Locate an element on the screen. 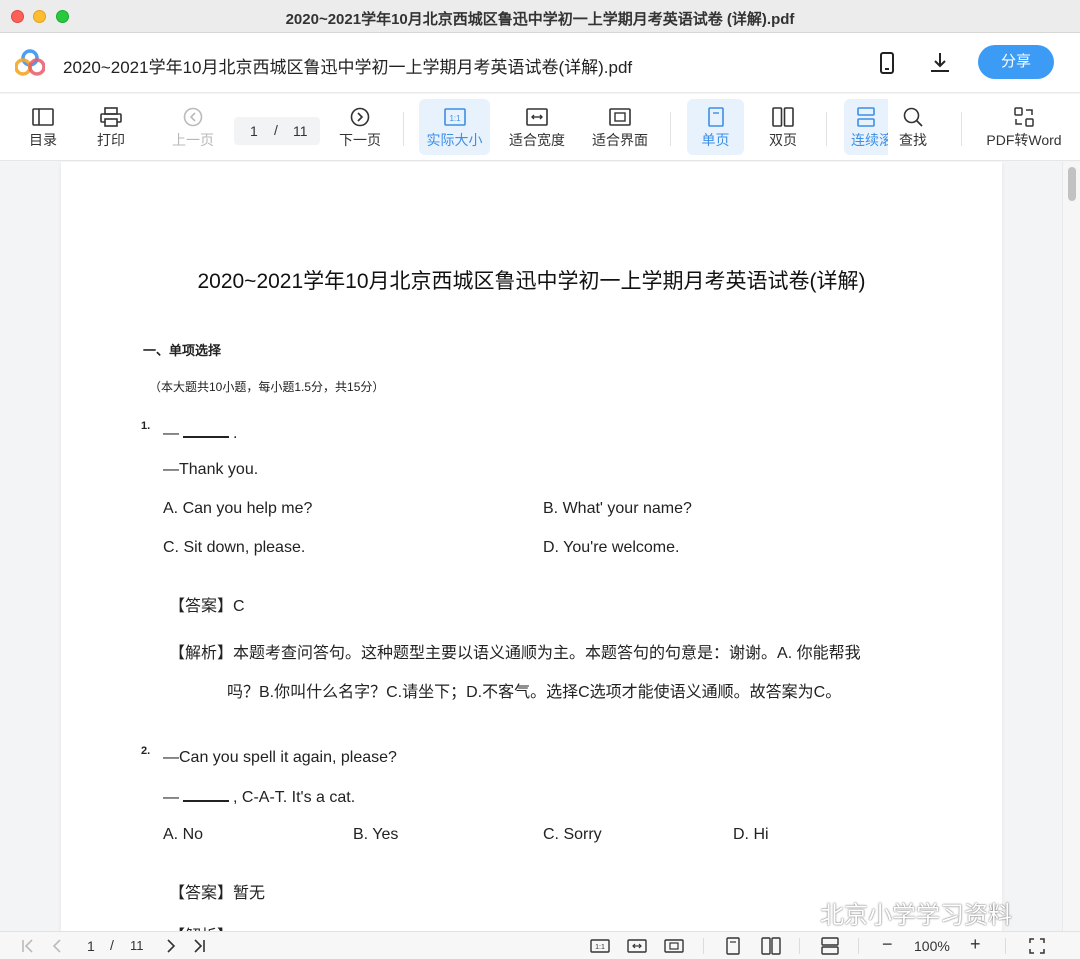  option-a: A. No is located at coordinates (183, 834).